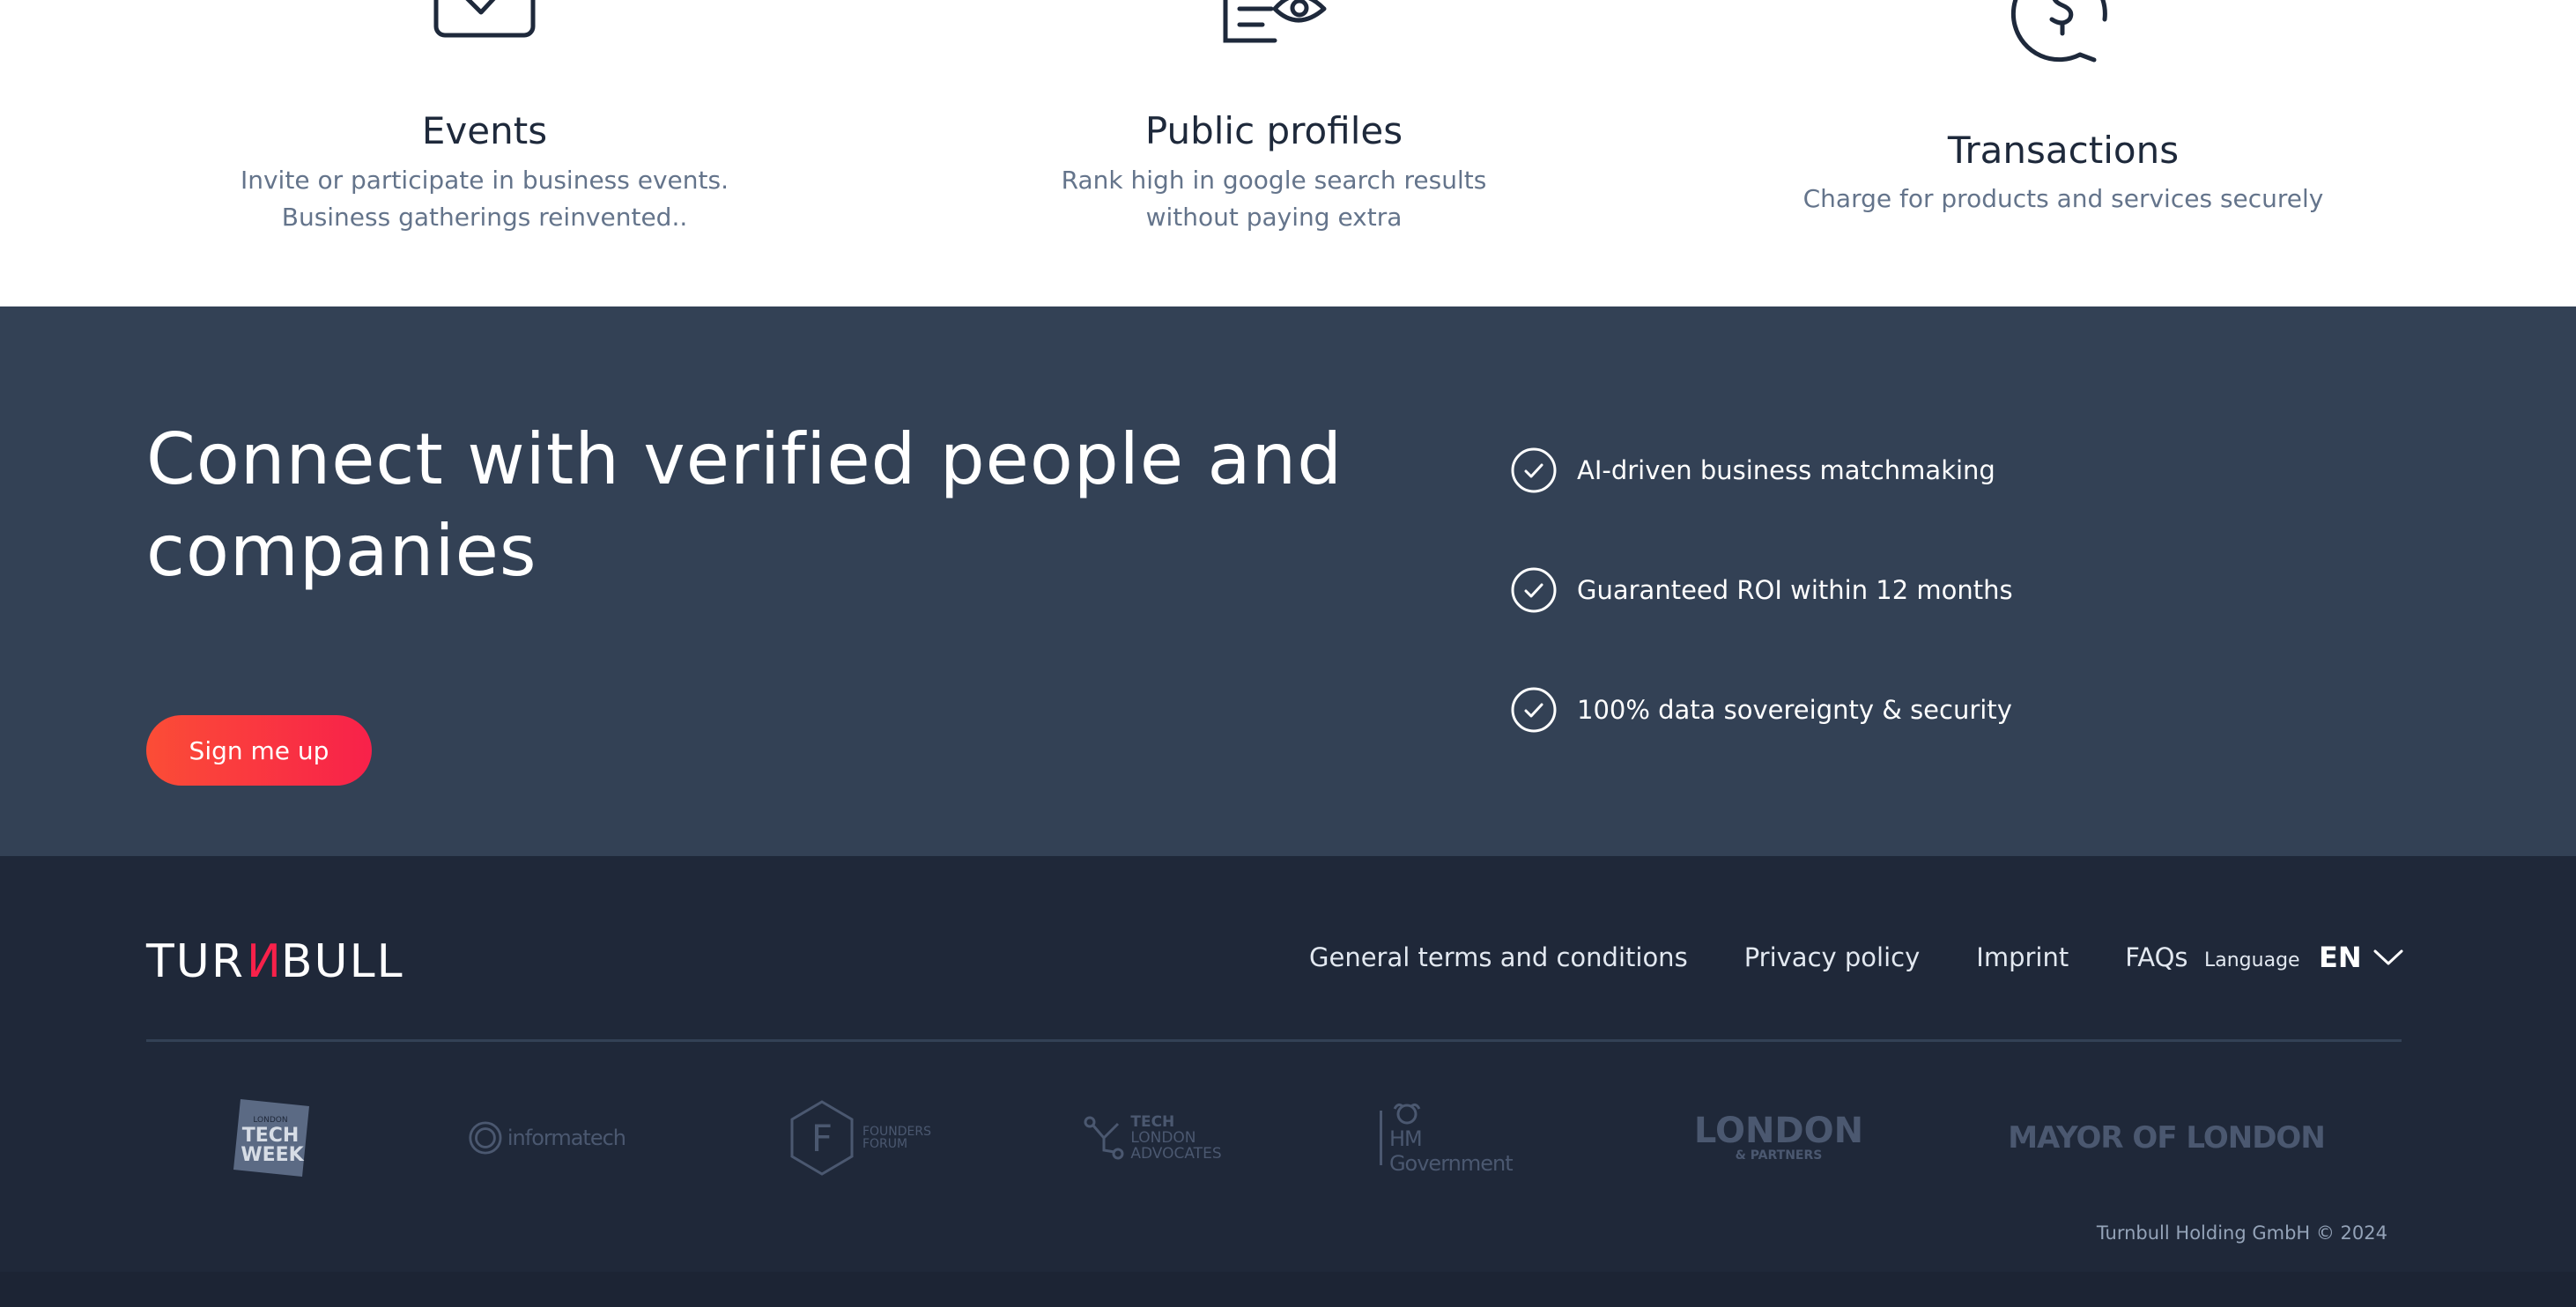  I want to click on language-value: EN, so click(2341, 958).